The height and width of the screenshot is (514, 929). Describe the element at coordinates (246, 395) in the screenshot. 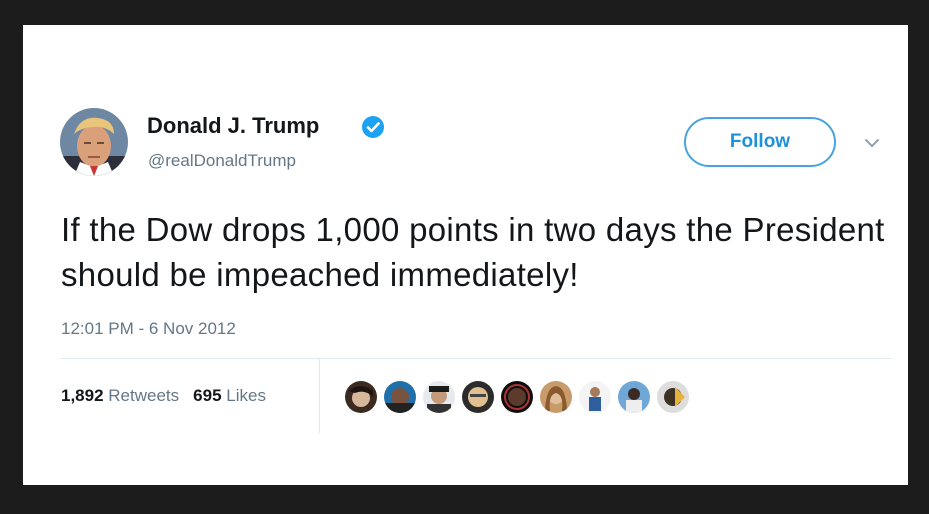

I see `likes-label: Likes` at that location.